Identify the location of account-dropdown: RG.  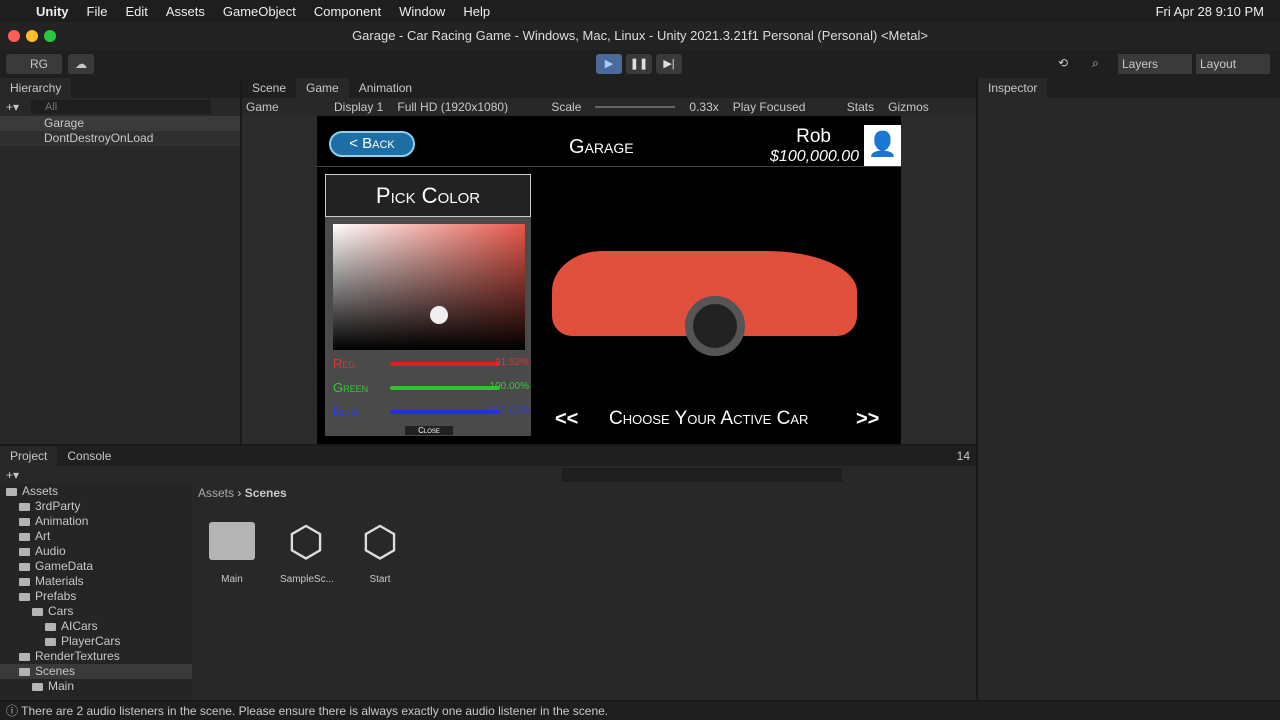
(34, 64).